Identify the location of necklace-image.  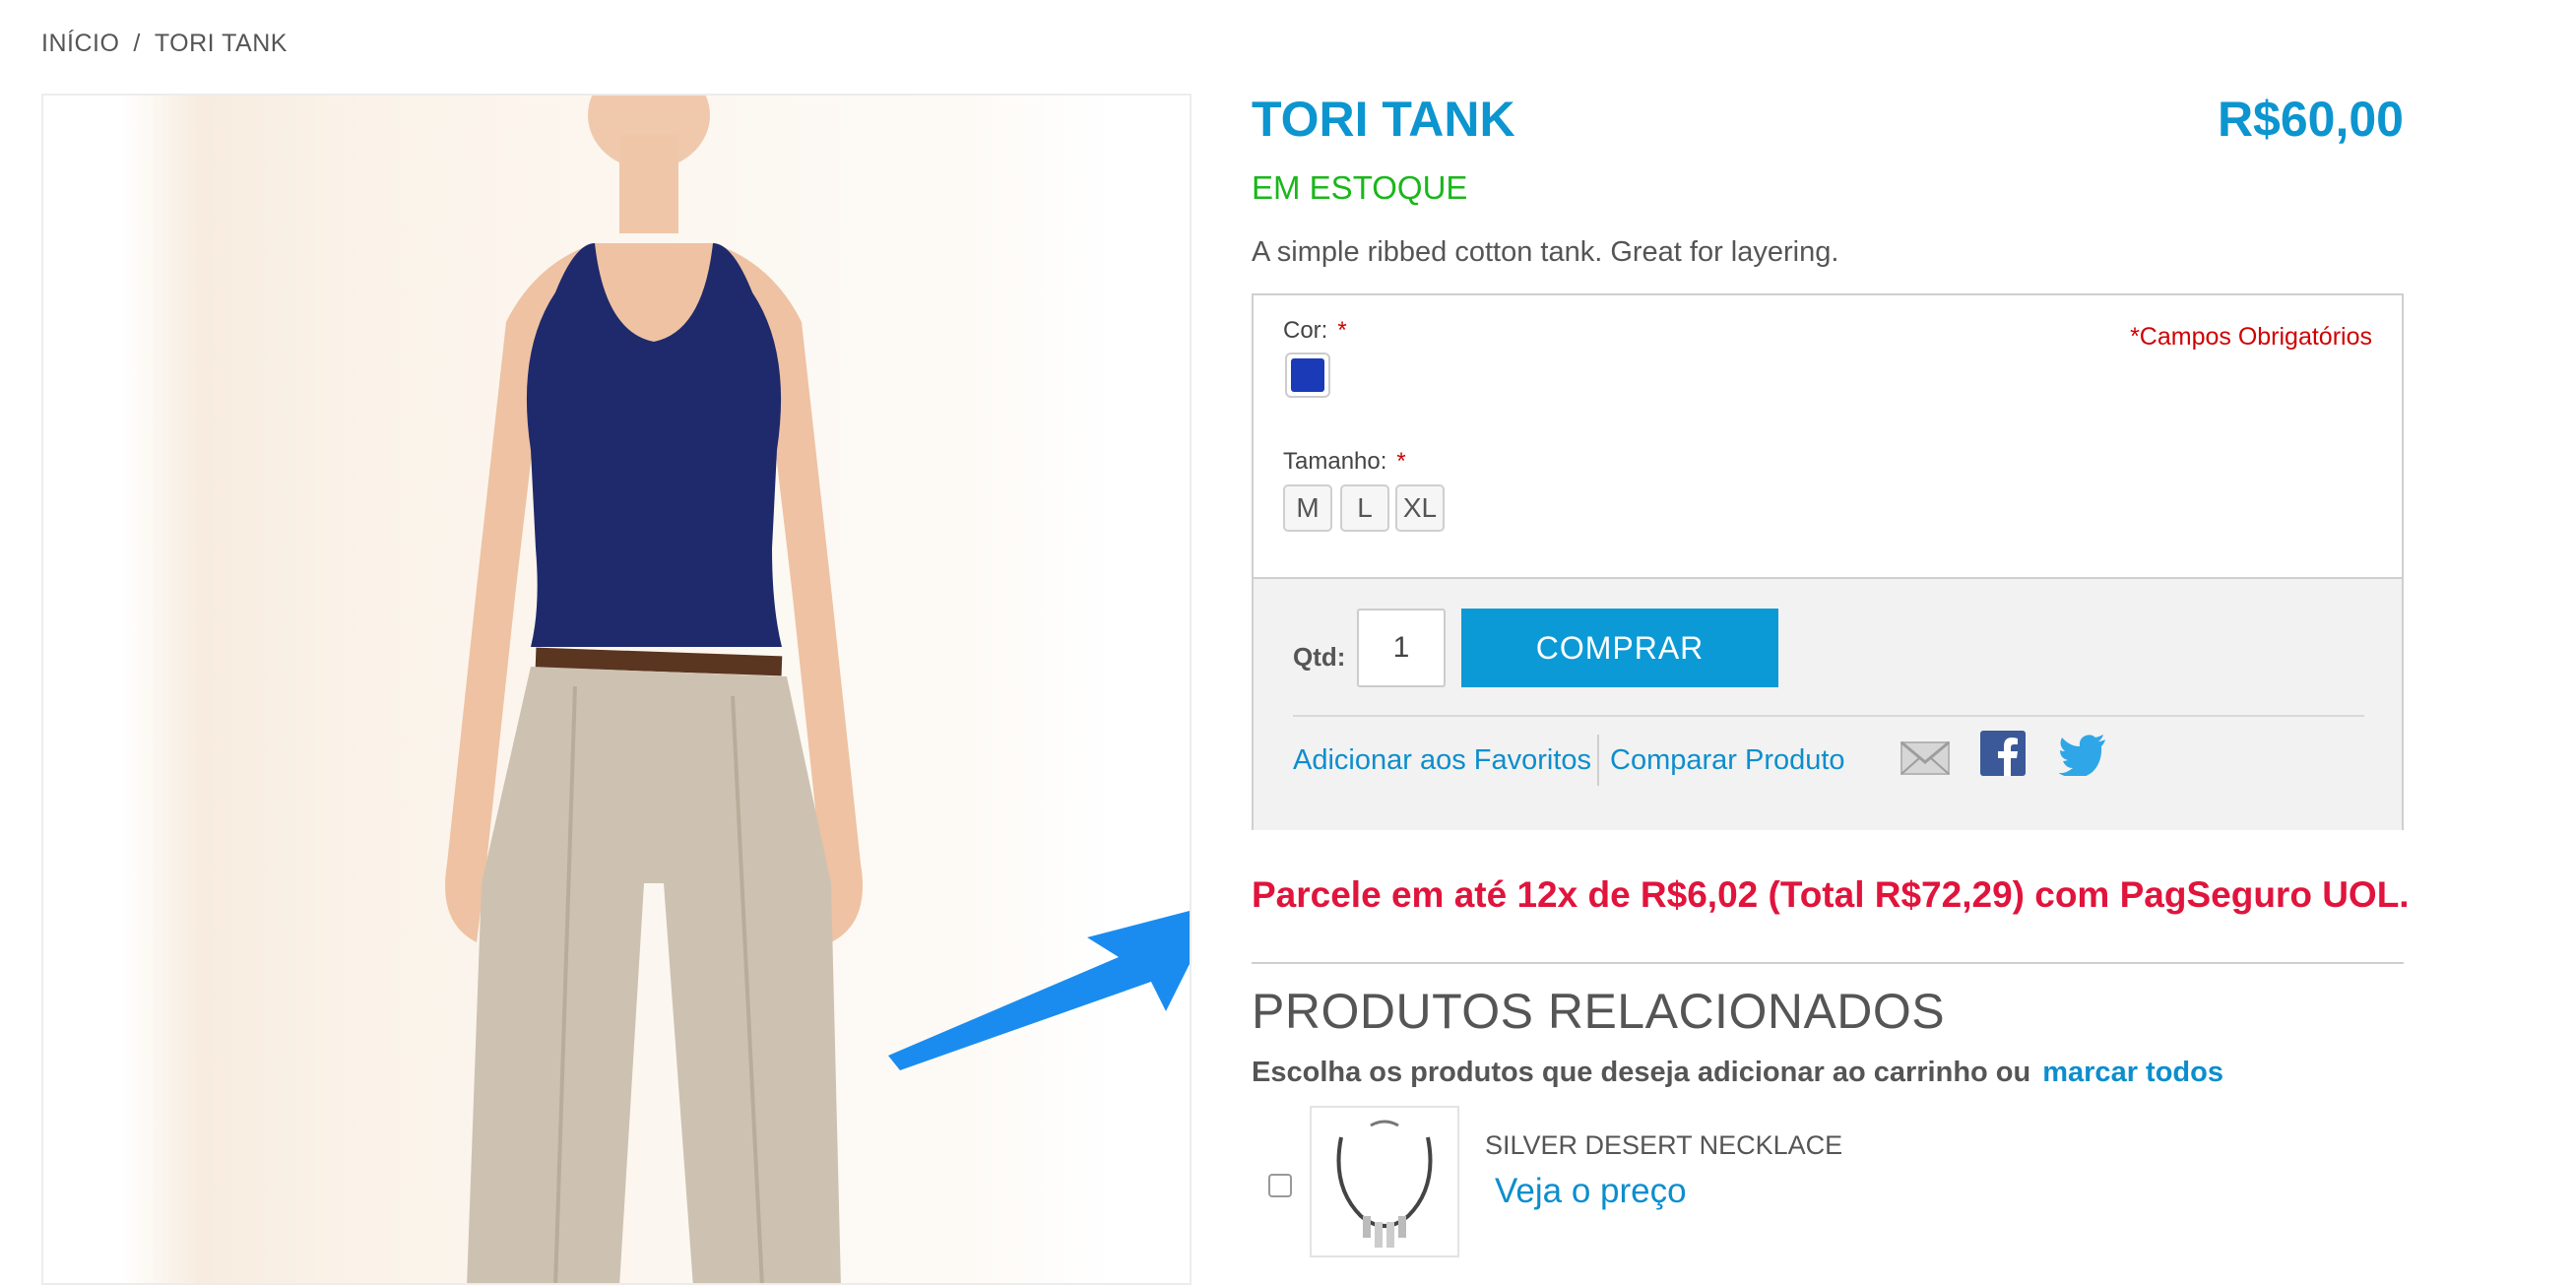
(1384, 1184).